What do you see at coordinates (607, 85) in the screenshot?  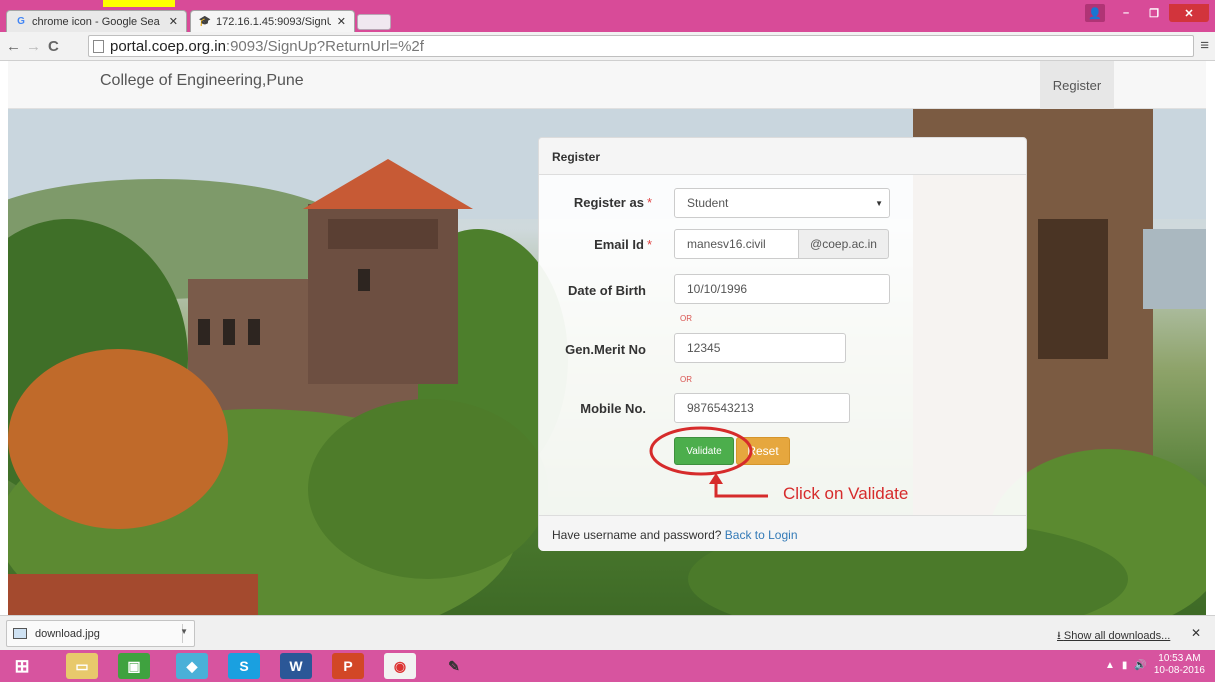 I see `site-navbar: College of Engineering,Pune Register` at bounding box center [607, 85].